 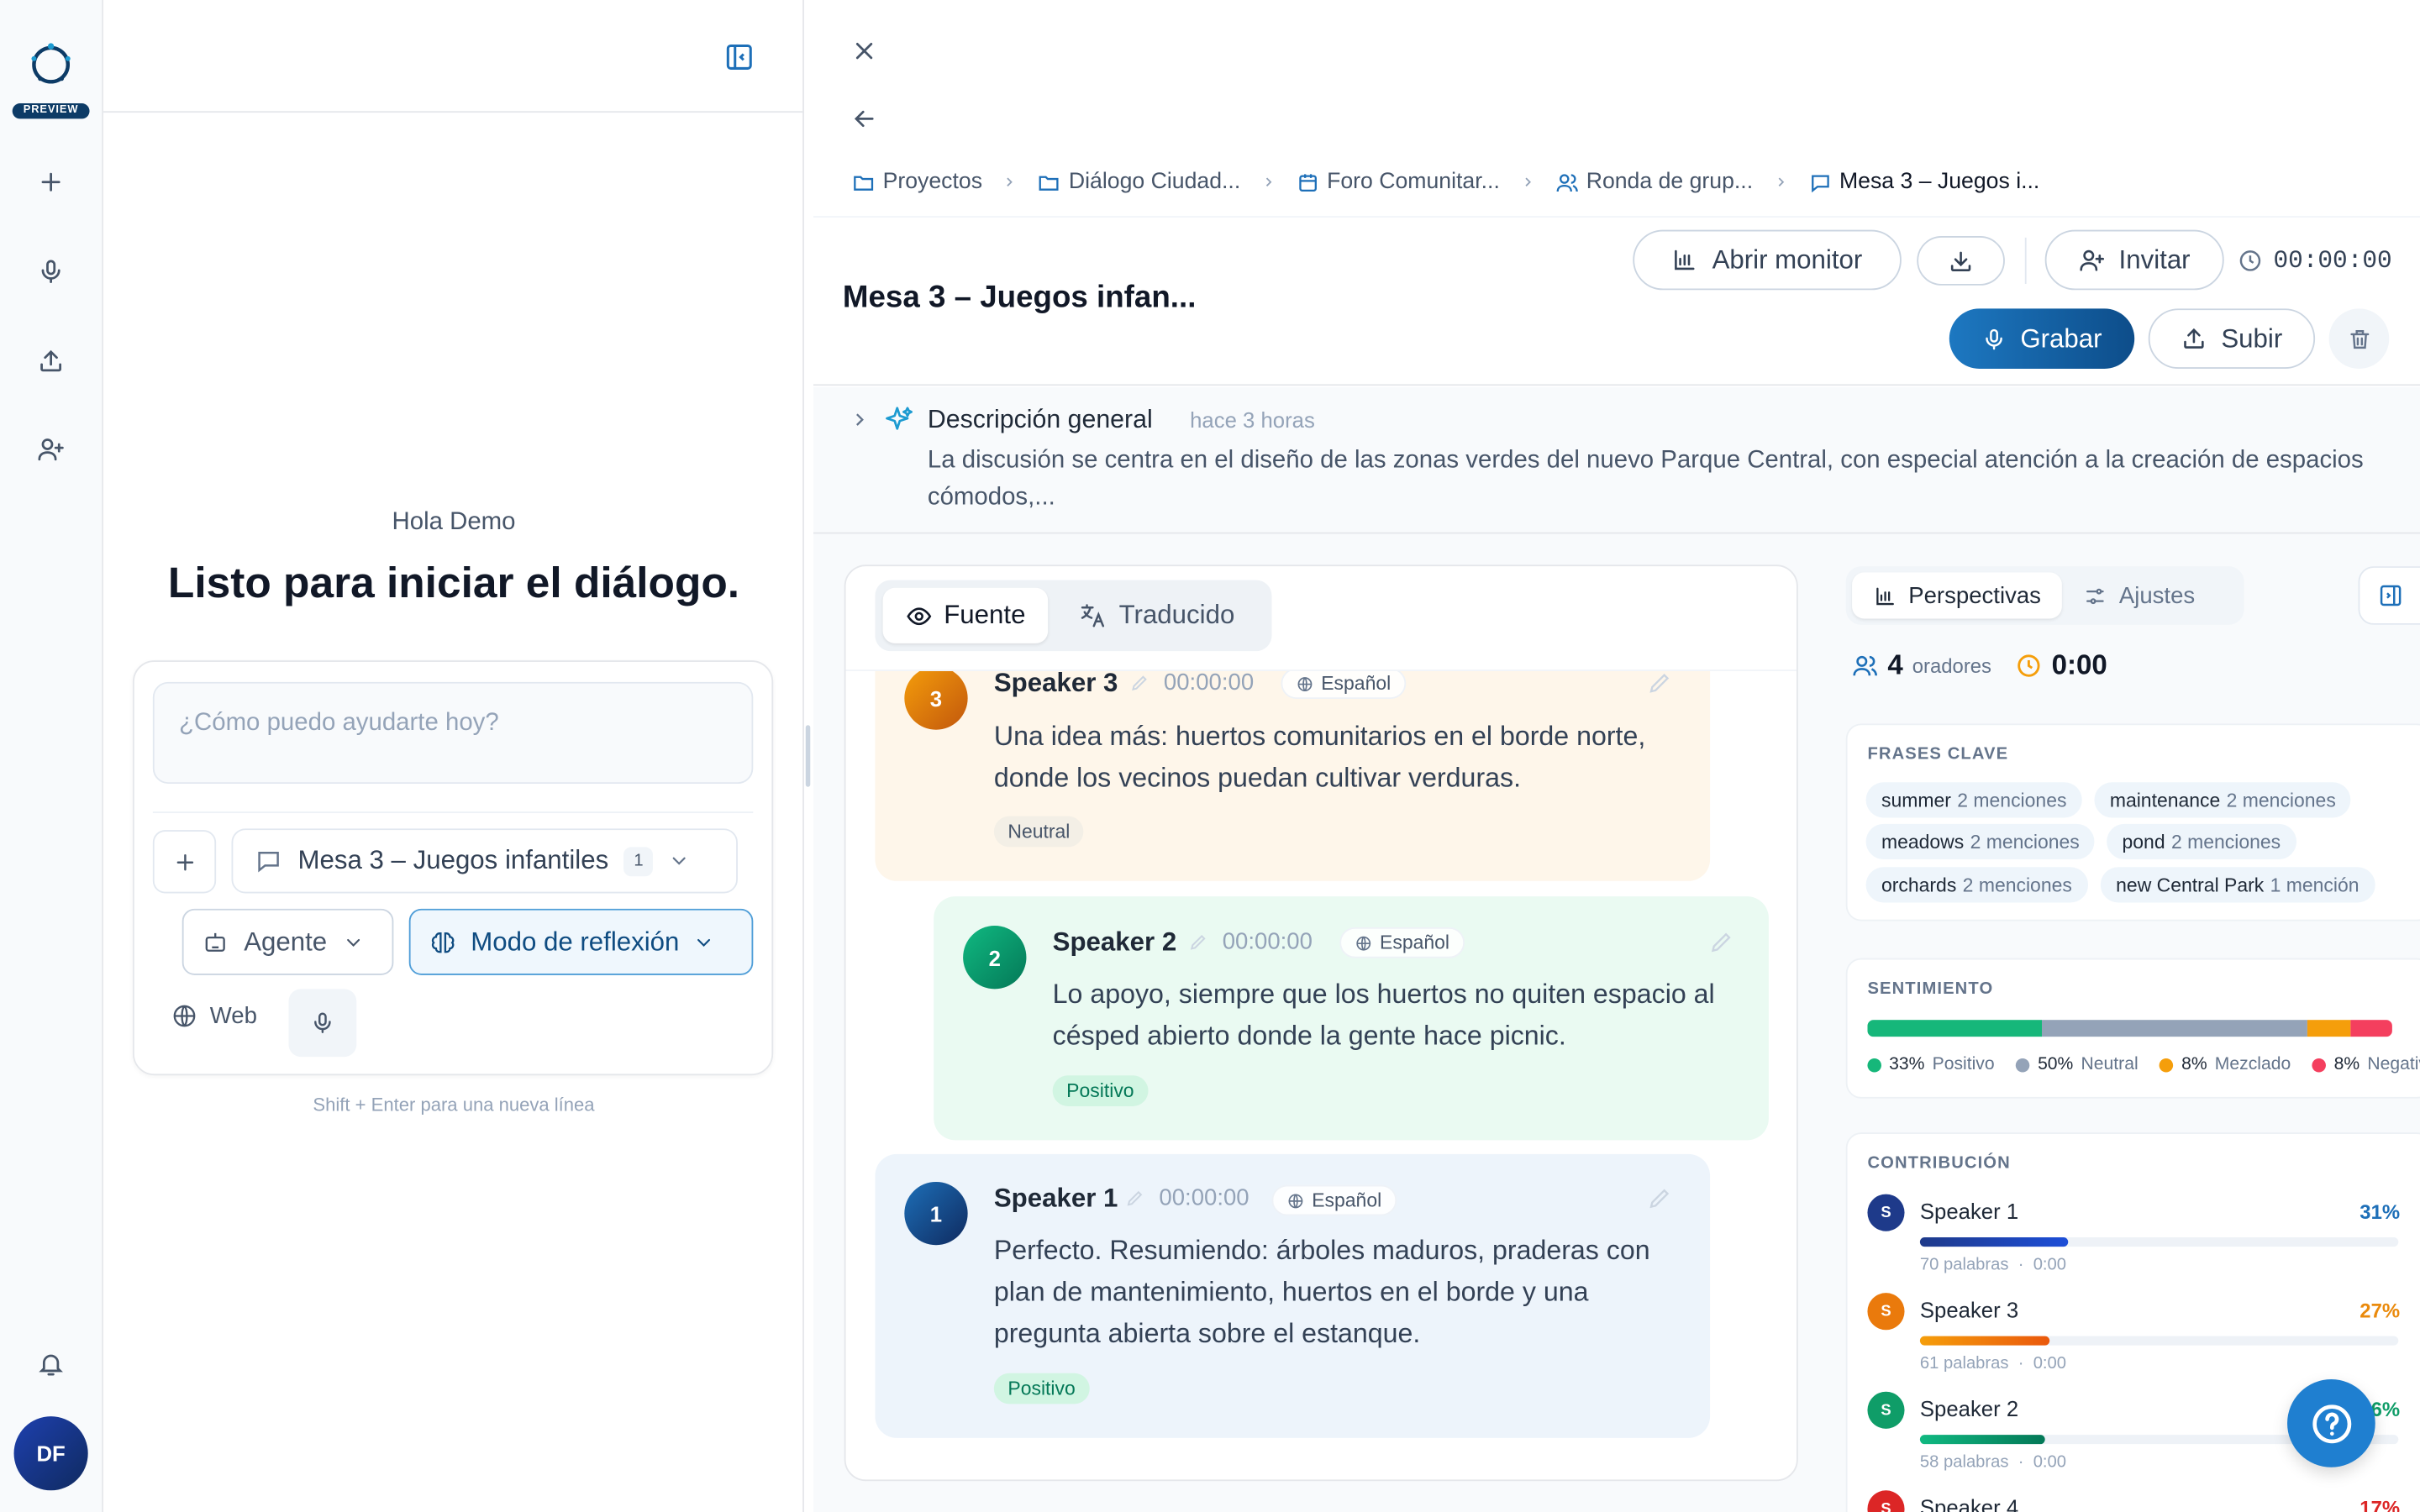 What do you see at coordinates (864, 51) in the screenshot?
I see `close-button` at bounding box center [864, 51].